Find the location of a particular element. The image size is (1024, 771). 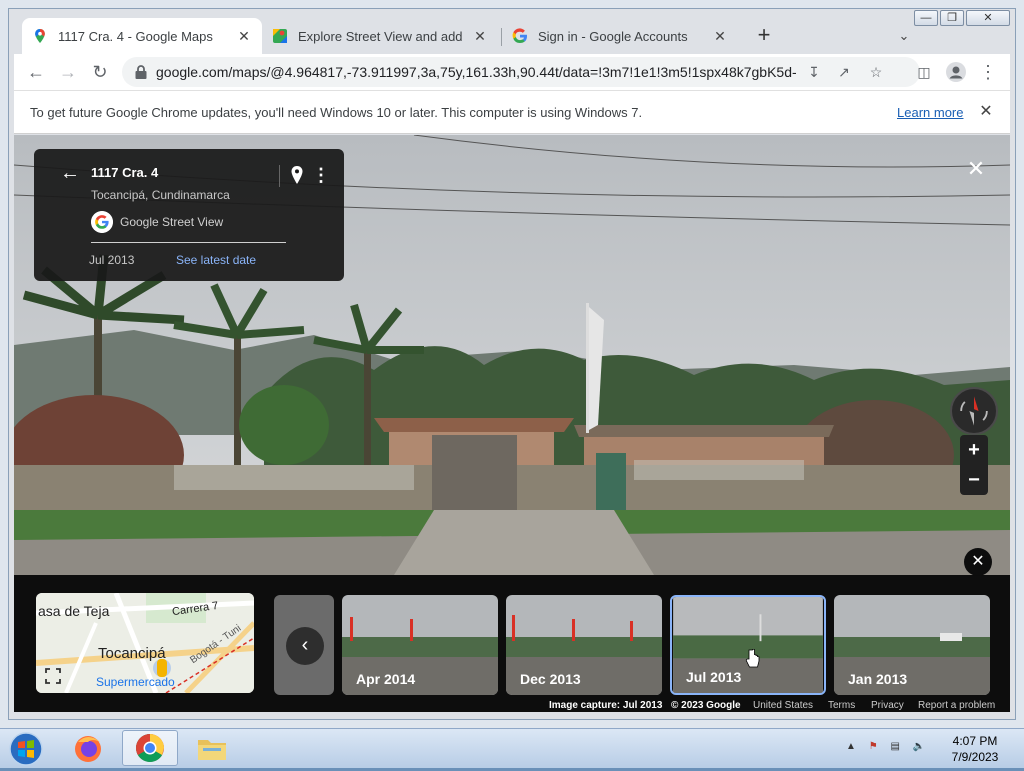

reload-button: ↻ is located at coordinates (100, 72).